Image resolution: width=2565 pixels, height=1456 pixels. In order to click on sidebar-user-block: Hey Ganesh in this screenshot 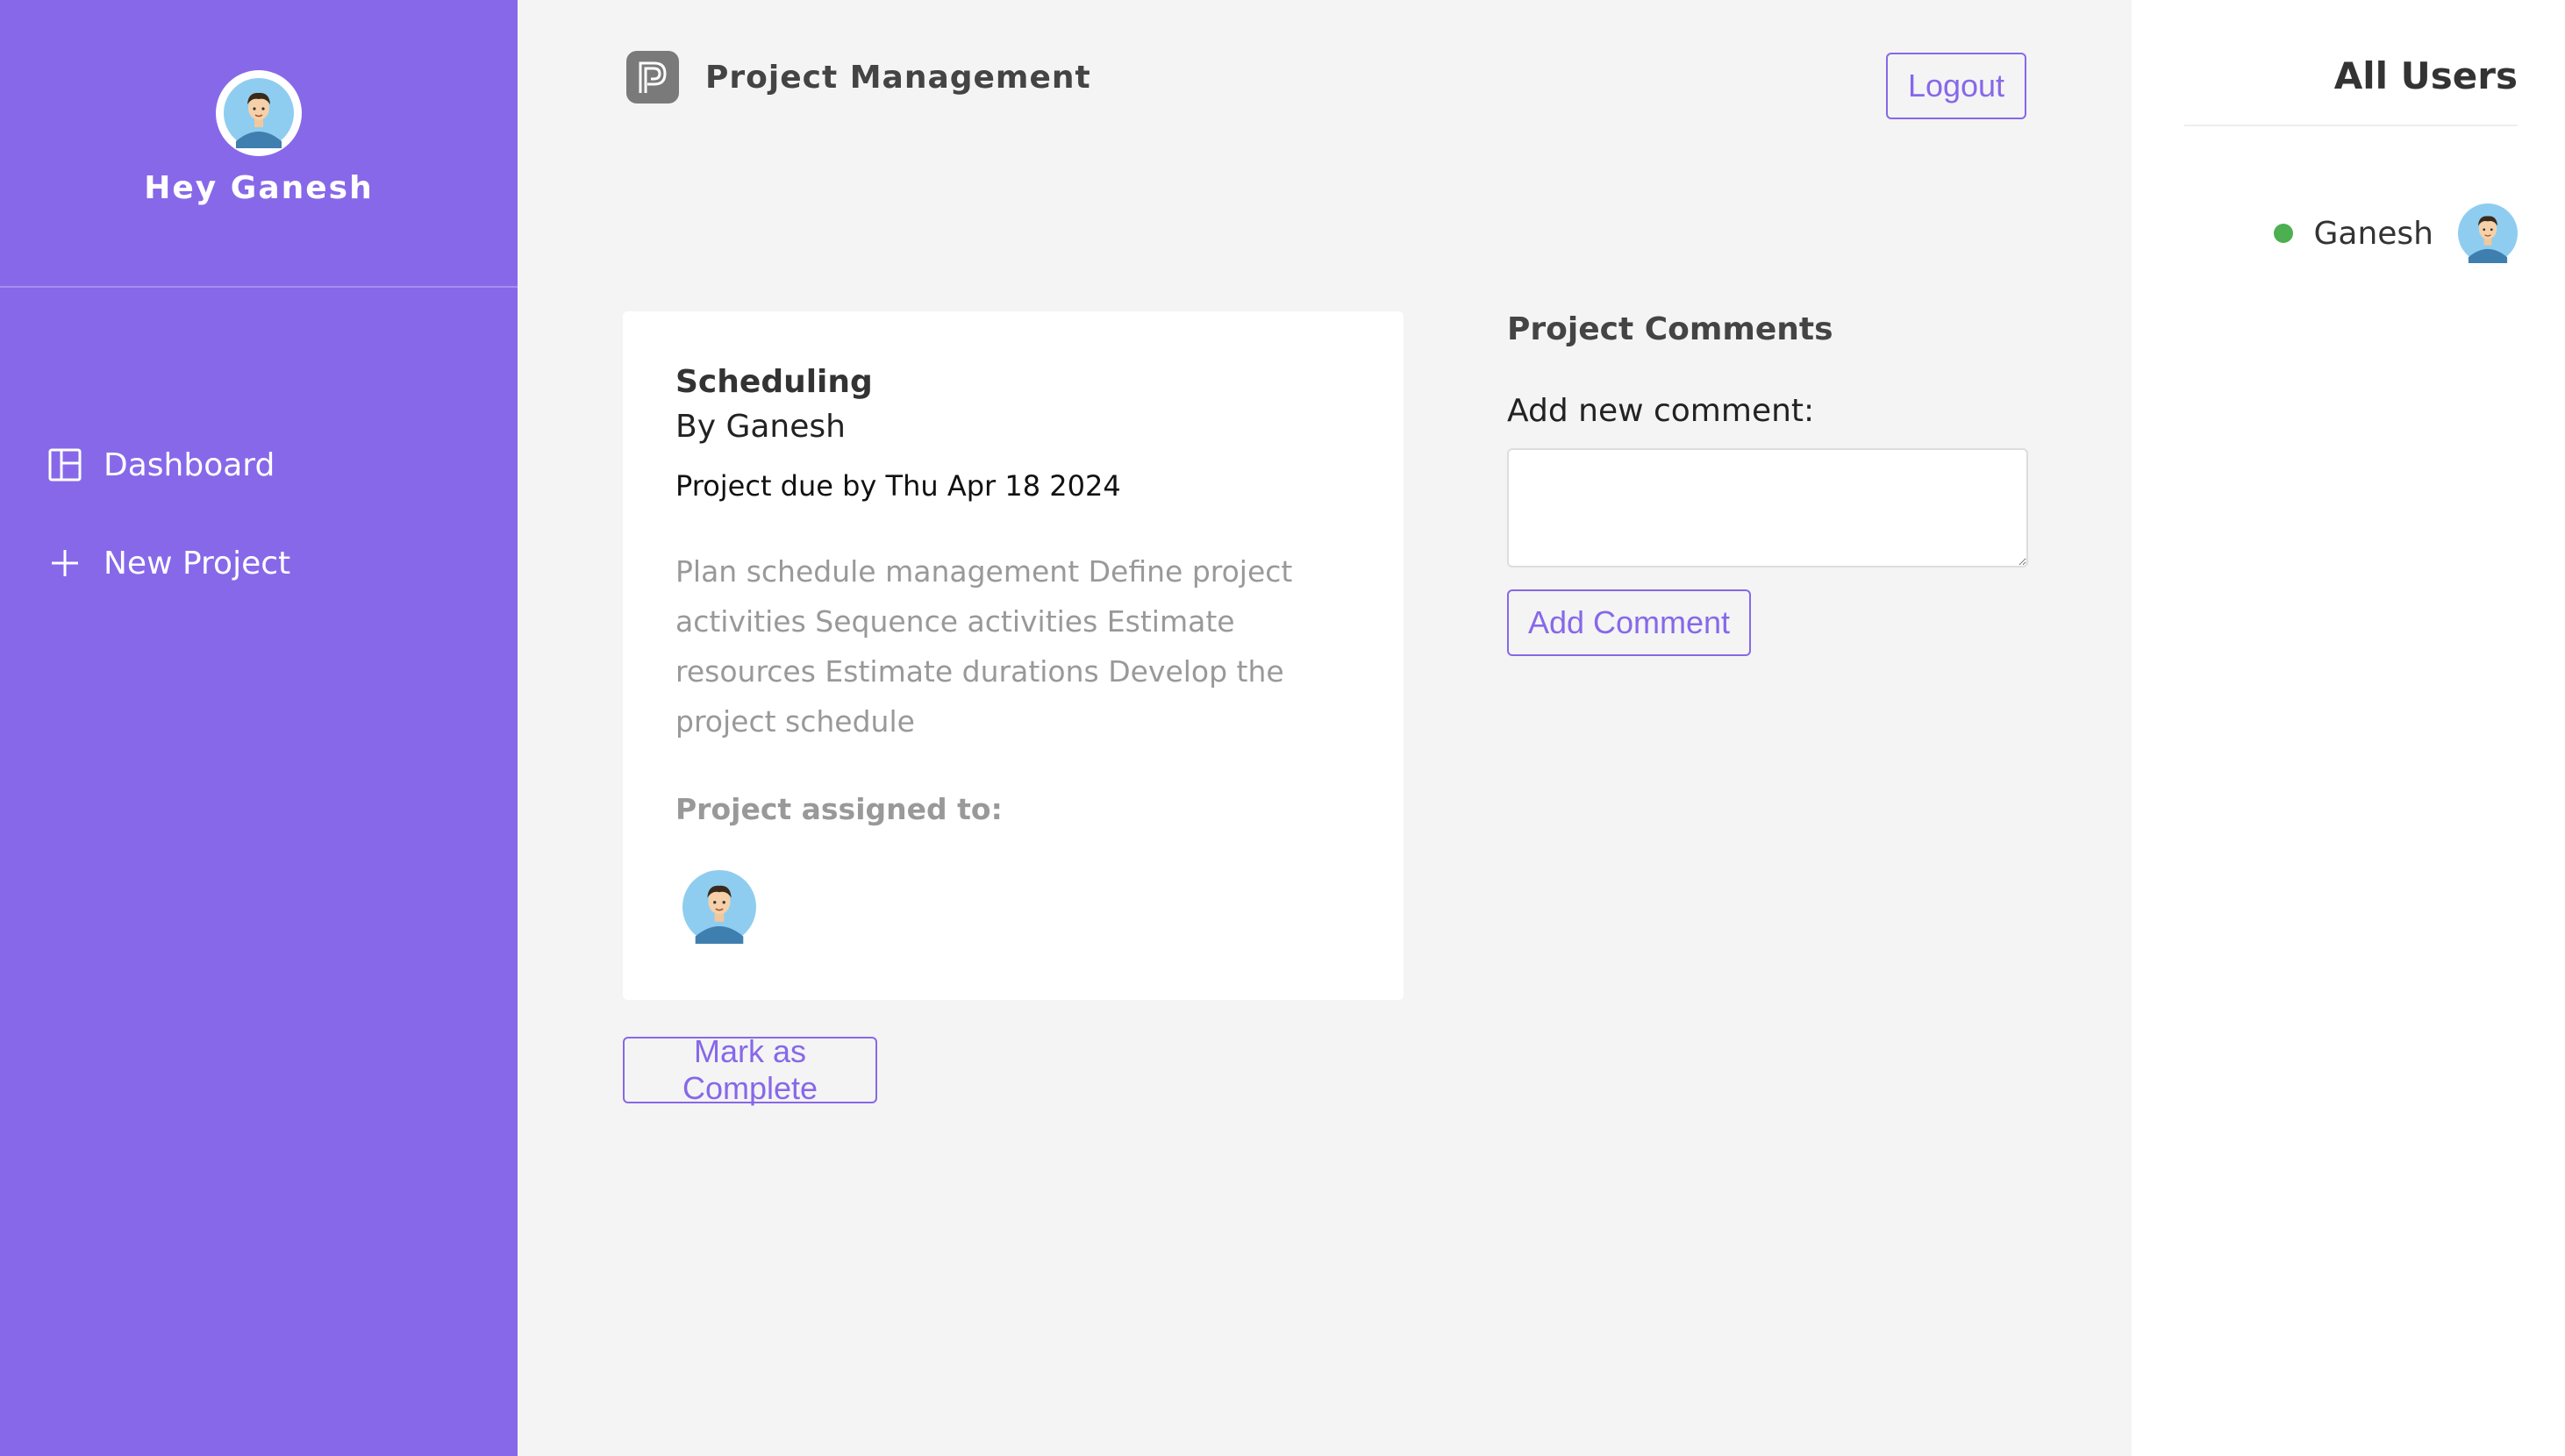, I will do `click(259, 144)`.